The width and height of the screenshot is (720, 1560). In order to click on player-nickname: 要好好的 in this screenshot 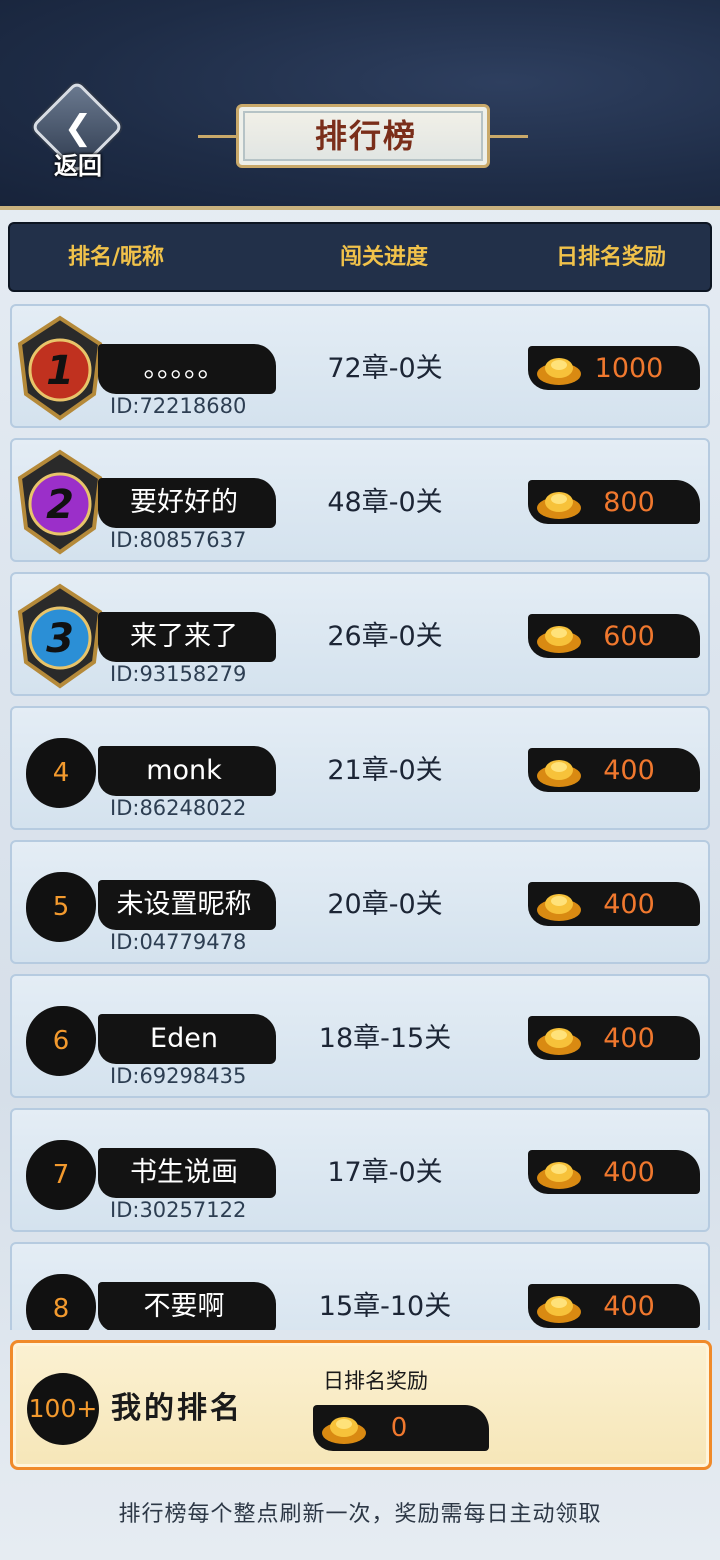, I will do `click(184, 502)`.